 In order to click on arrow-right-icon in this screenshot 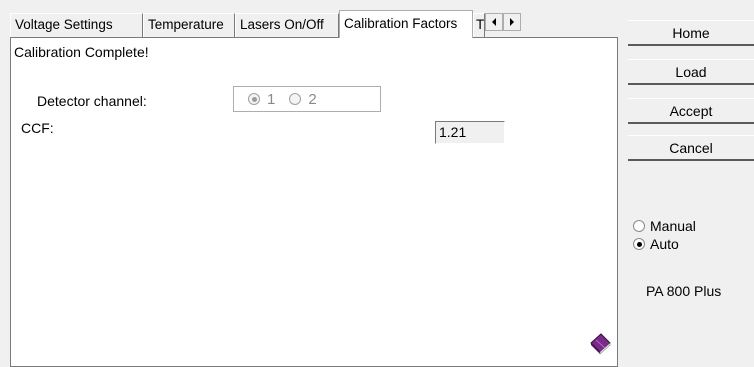, I will do `click(512, 22)`.